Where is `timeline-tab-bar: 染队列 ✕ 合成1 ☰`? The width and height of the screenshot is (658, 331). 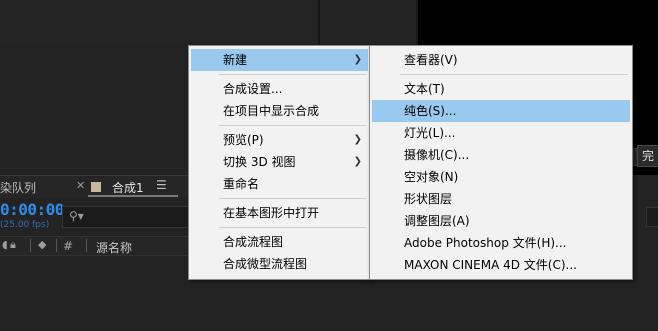 timeline-tab-bar: 染队列 ✕ 合成1 ☰ is located at coordinates (95, 186).